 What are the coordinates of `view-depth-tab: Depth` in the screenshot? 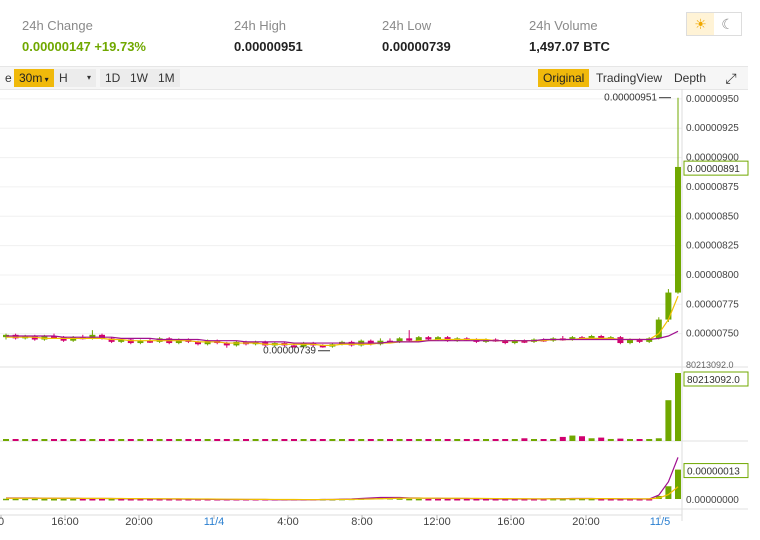 It's located at (690, 78).